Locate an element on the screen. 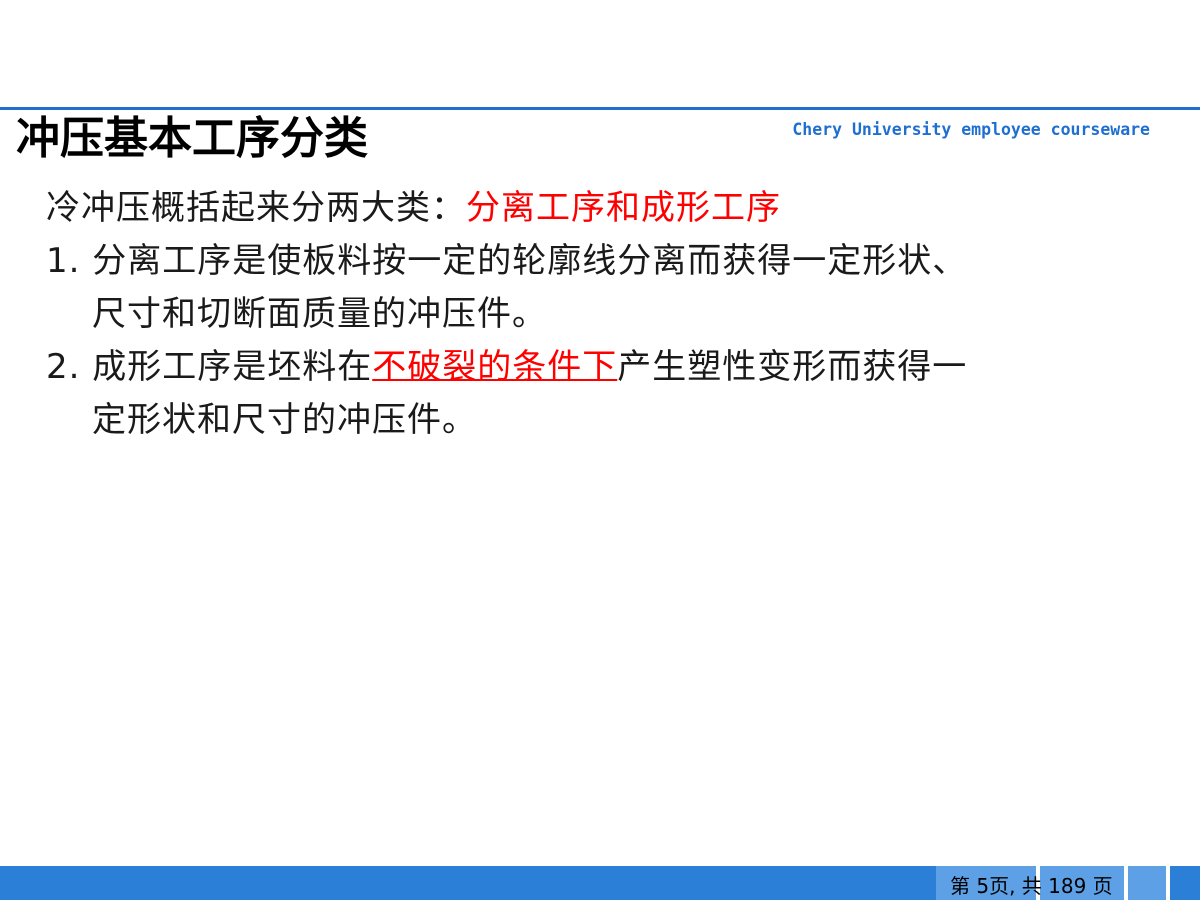 The height and width of the screenshot is (900, 1200). item2-suffix: 产生塑性变形而获得一 is located at coordinates (792, 367).